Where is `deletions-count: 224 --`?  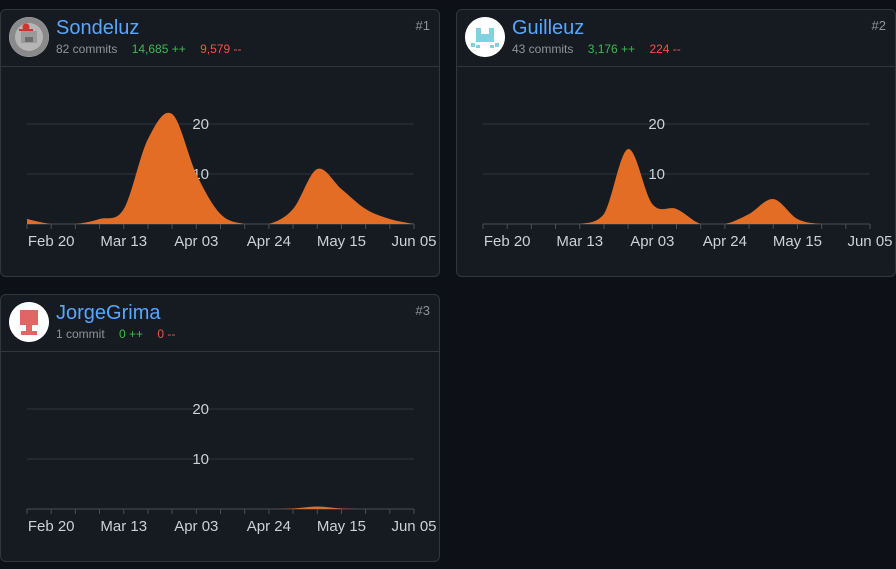 deletions-count: 224 -- is located at coordinates (665, 49).